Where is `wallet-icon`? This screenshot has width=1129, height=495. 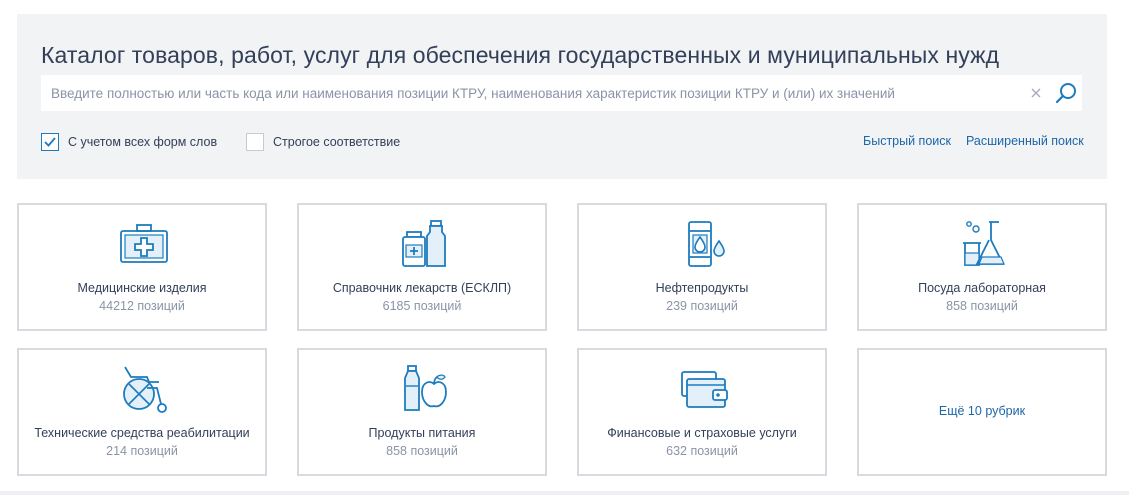 wallet-icon is located at coordinates (704, 389).